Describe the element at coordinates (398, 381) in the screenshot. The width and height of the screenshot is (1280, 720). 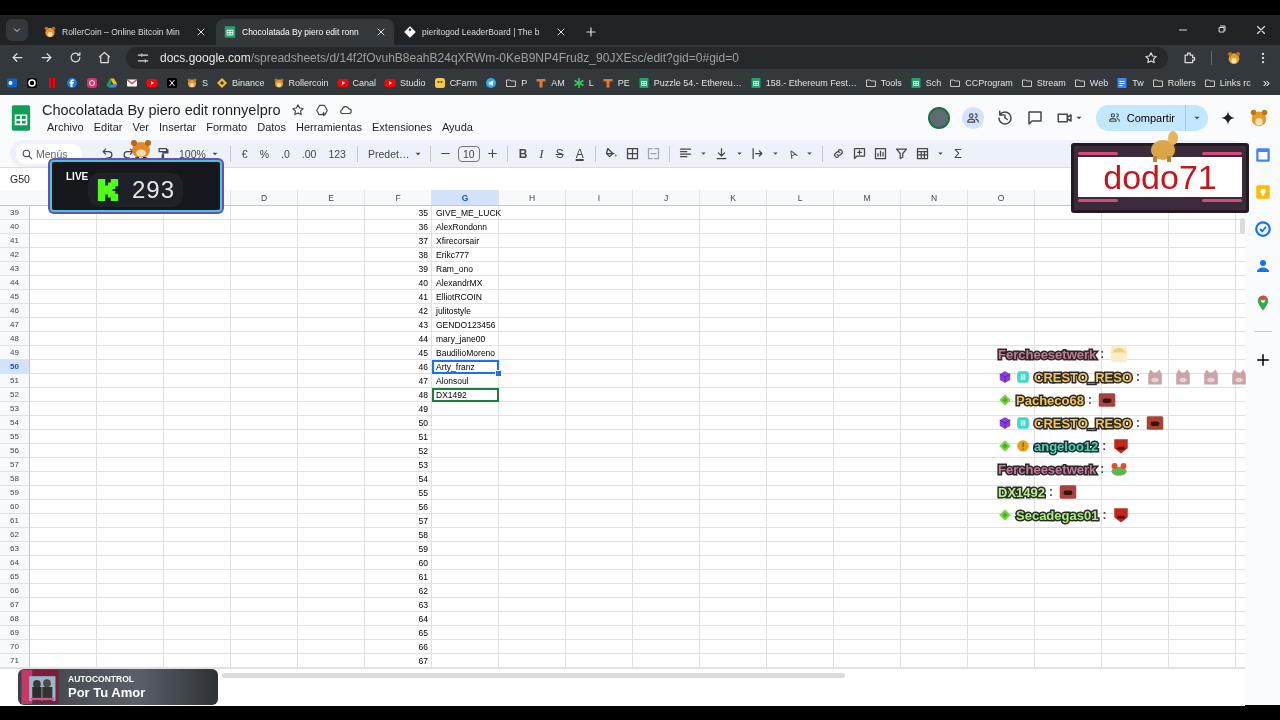
I see `table-cell: 47` at that location.